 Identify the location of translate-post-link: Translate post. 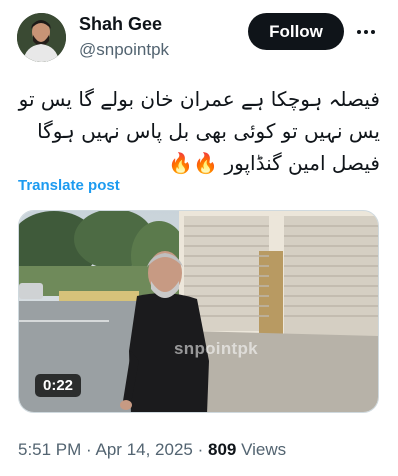
(69, 185).